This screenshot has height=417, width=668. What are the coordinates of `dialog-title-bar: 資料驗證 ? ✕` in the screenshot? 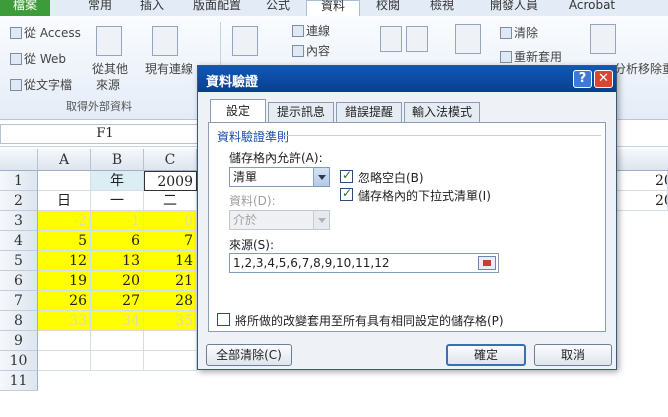 It's located at (407, 79).